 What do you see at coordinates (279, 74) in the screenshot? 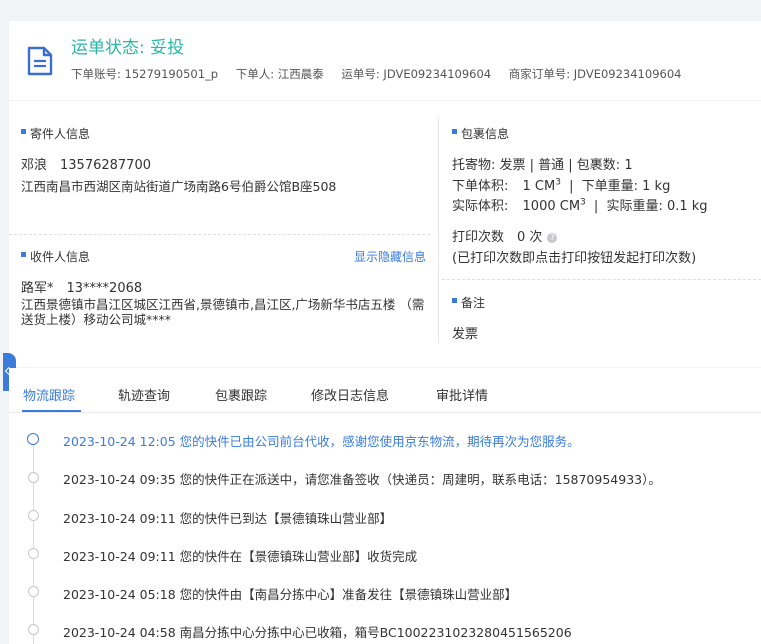
I see `orderer: 下单人: 江西晨泰` at bounding box center [279, 74].